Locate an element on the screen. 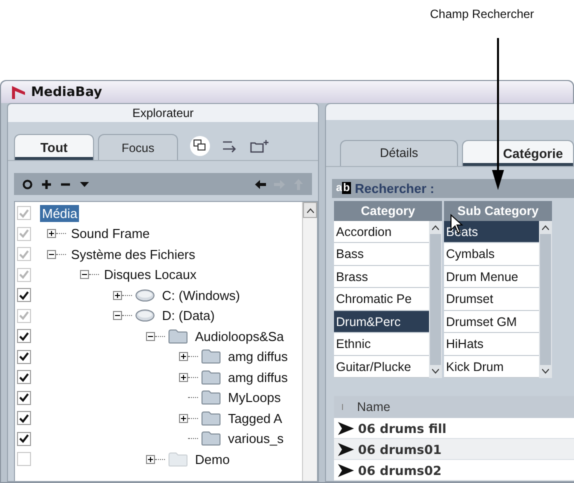 The height and width of the screenshot is (483, 574). tab: Catégorie is located at coordinates (518, 153).